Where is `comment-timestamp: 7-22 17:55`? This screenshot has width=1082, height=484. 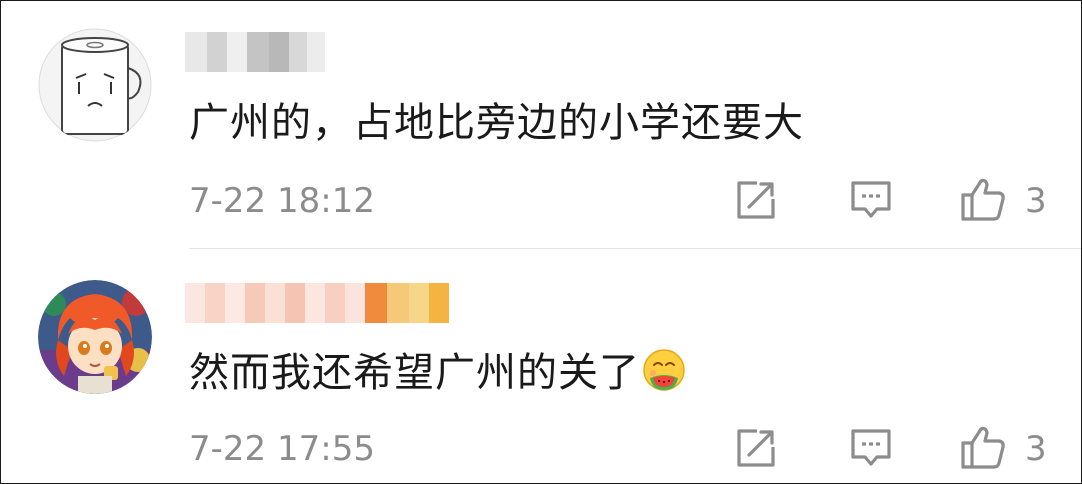
comment-timestamp: 7-22 17:55 is located at coordinates (282, 449).